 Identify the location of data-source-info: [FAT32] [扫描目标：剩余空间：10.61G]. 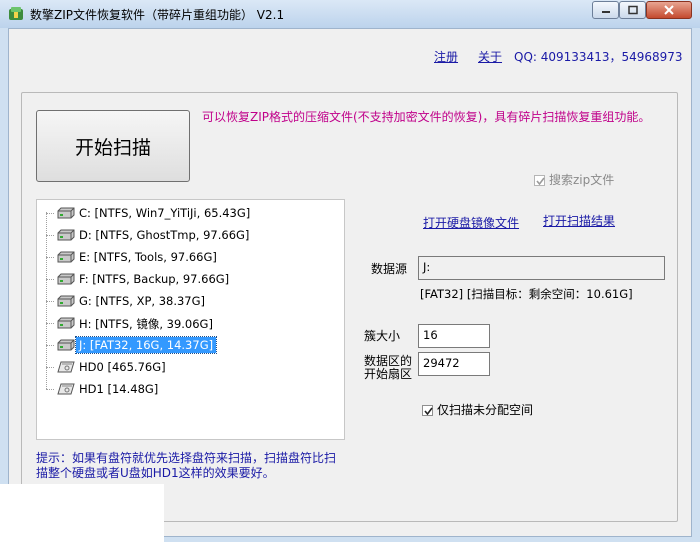
(526, 294).